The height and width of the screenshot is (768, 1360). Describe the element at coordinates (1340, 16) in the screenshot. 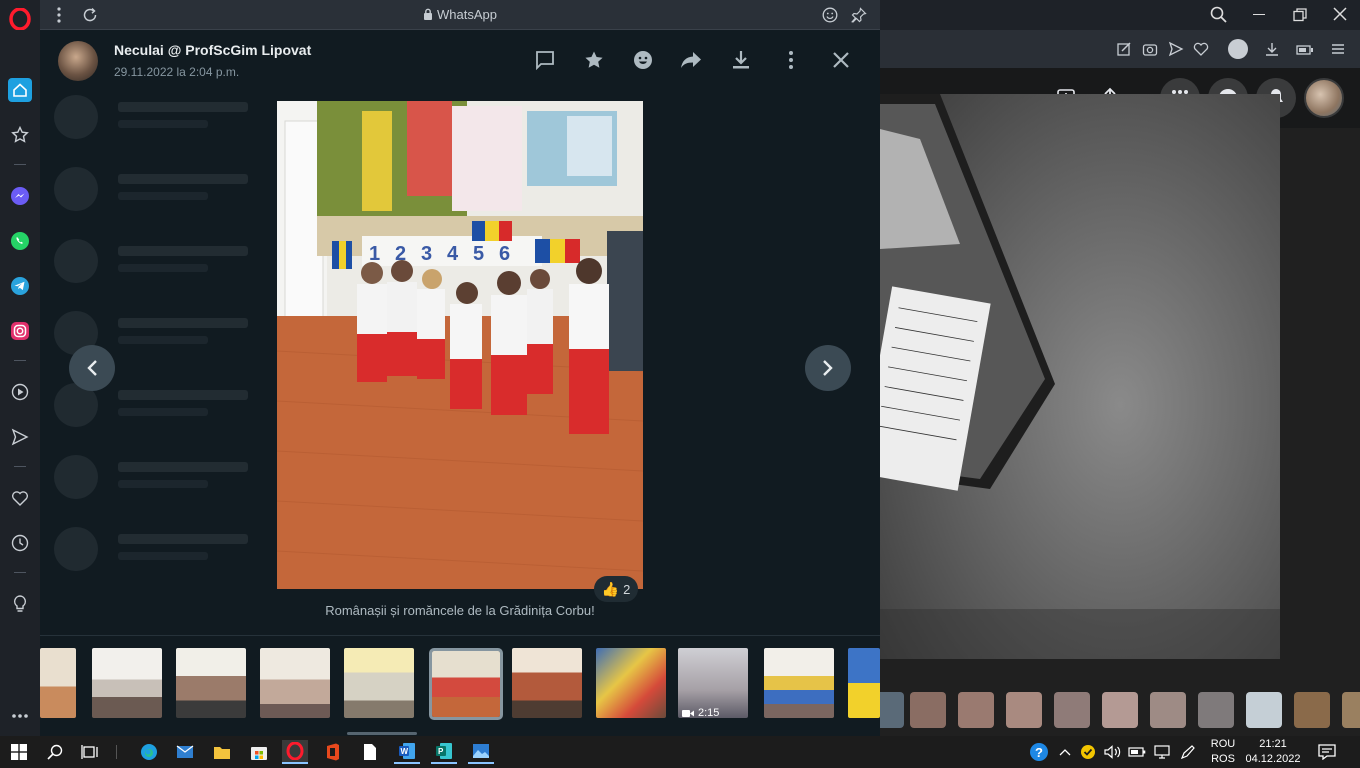

I see `close-window-icon` at that location.